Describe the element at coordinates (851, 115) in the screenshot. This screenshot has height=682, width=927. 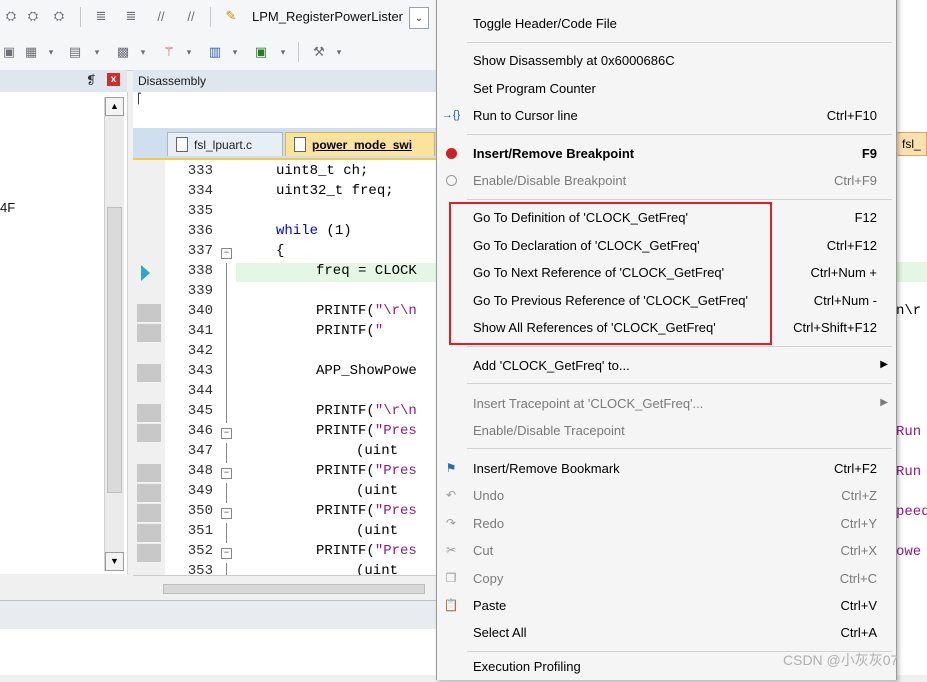
I see `menu-item-shortcut: Ctrl+F10` at that location.